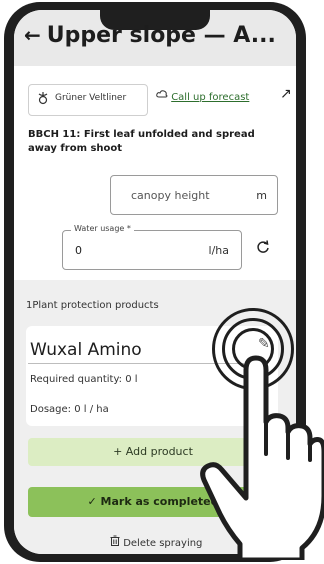 This screenshot has width=324, height=564. I want to click on canopy-height-unit: m, so click(261, 195).